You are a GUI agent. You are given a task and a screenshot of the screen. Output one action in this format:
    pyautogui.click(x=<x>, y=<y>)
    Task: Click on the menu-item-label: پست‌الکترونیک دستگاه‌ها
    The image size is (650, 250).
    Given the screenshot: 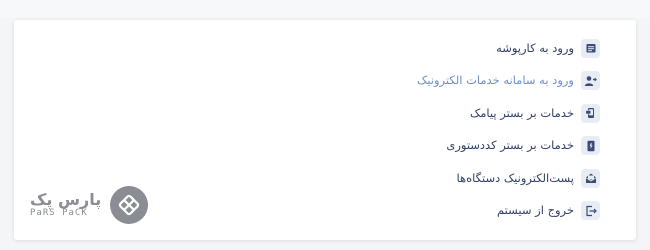 What is the action you would take?
    pyautogui.click(x=515, y=177)
    